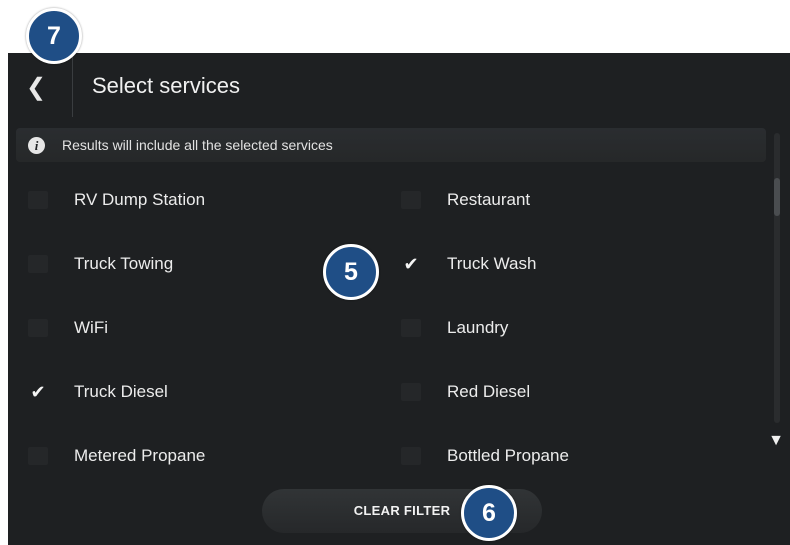 Image resolution: width=790 pixels, height=545 pixels. Describe the element at coordinates (489, 513) in the screenshot. I see `callout-badge-6: 6` at that location.